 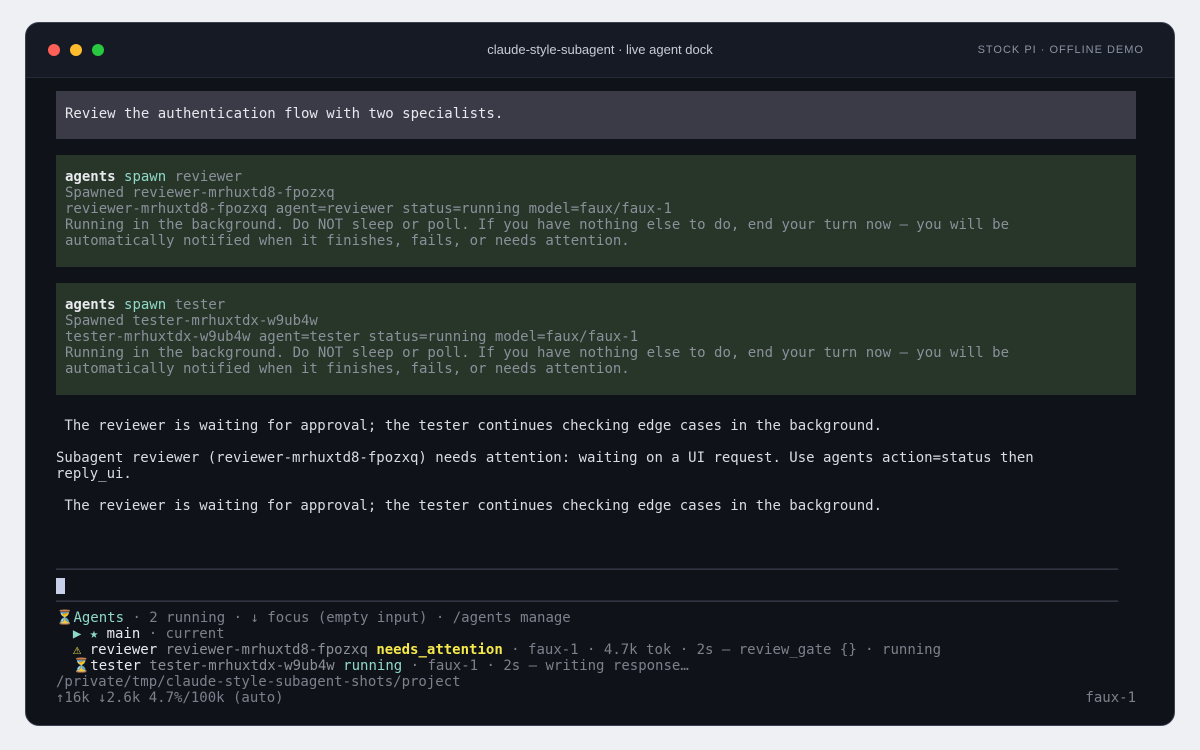 I want to click on play-star-icon: ▶ ★, so click(x=81, y=634).